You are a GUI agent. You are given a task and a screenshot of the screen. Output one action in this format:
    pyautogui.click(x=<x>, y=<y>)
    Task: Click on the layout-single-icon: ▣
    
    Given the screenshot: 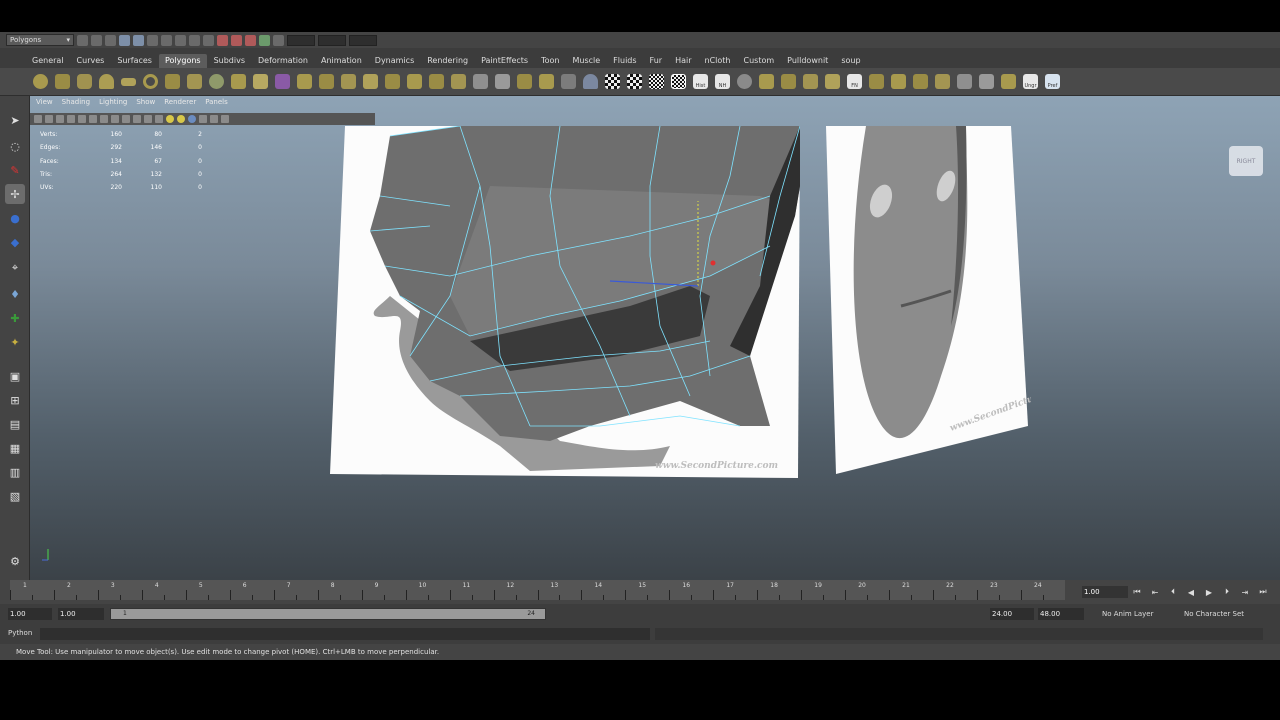 What is the action you would take?
    pyautogui.click(x=15, y=376)
    